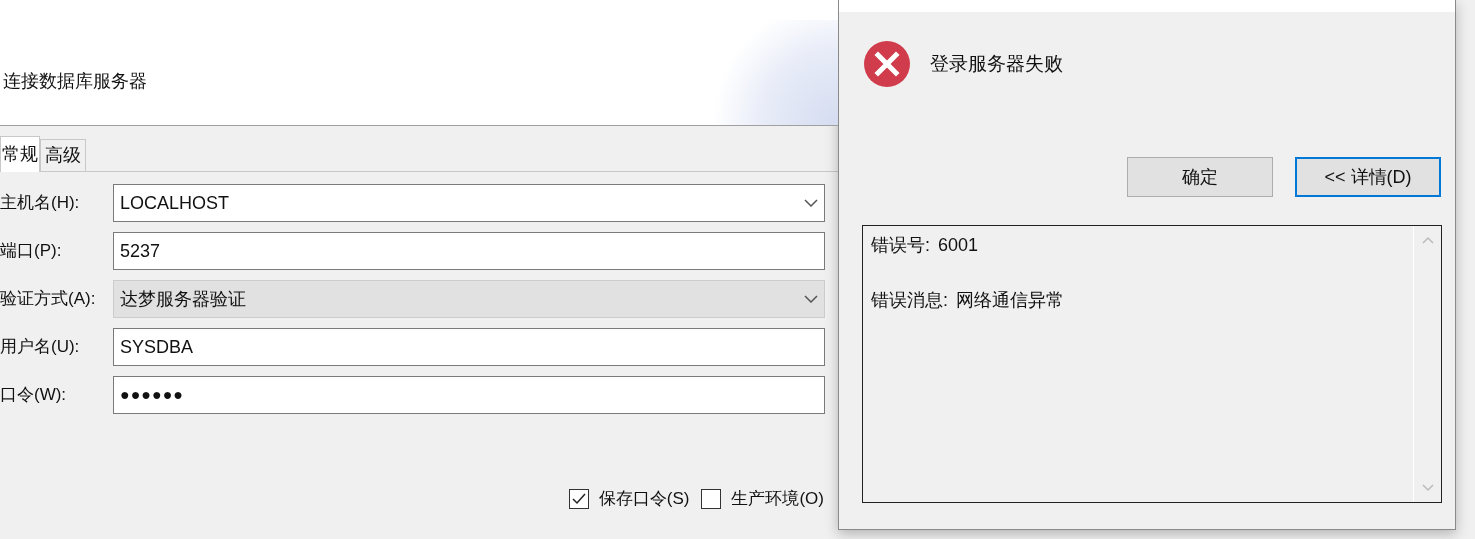  What do you see at coordinates (1010, 300) in the screenshot?
I see `detail-value: 网络通信异常` at bounding box center [1010, 300].